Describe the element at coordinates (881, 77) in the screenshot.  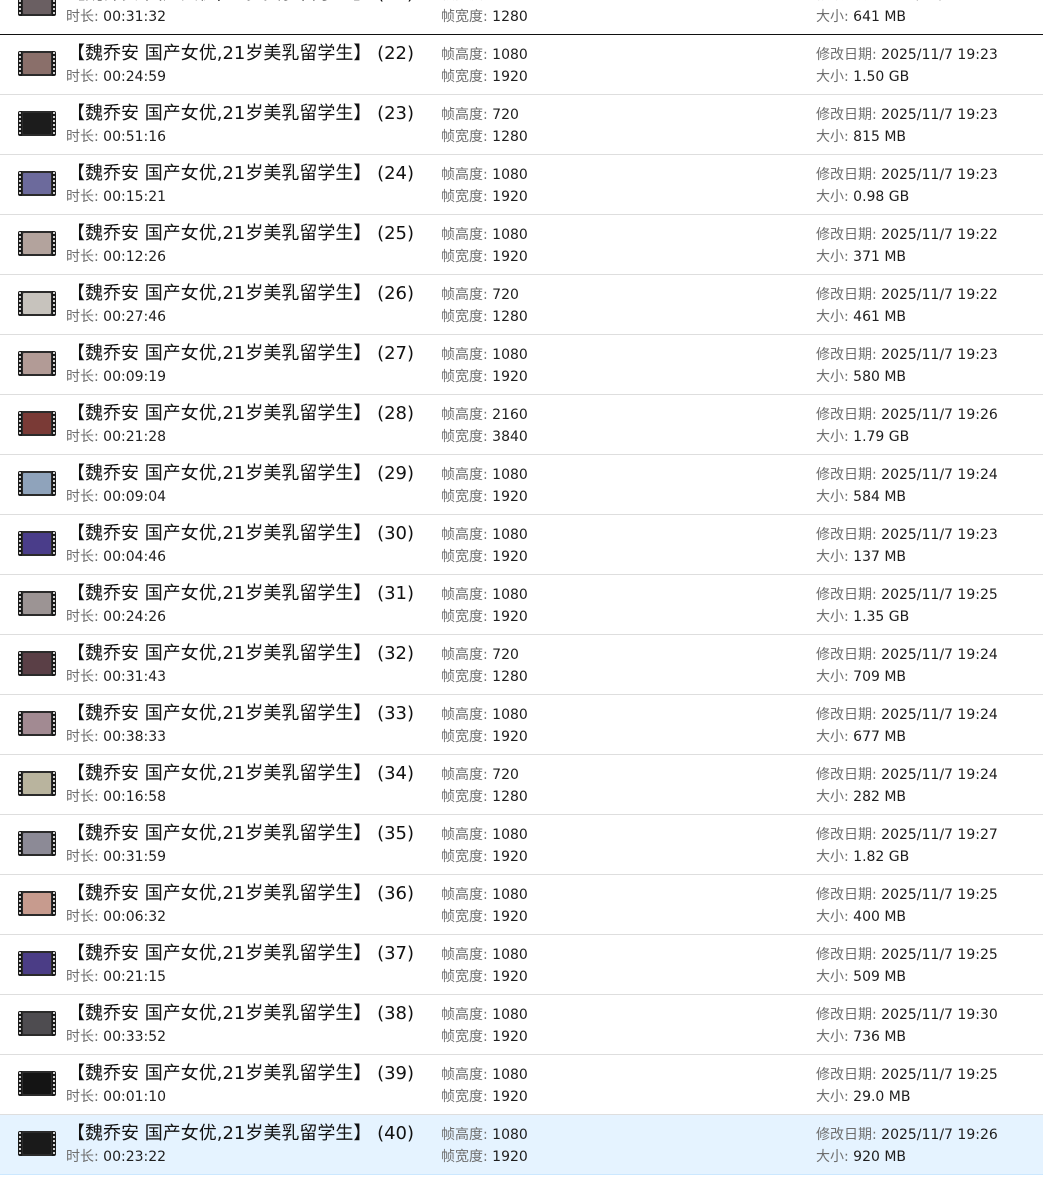
I see `file-size-value: 1.50 GB` at that location.